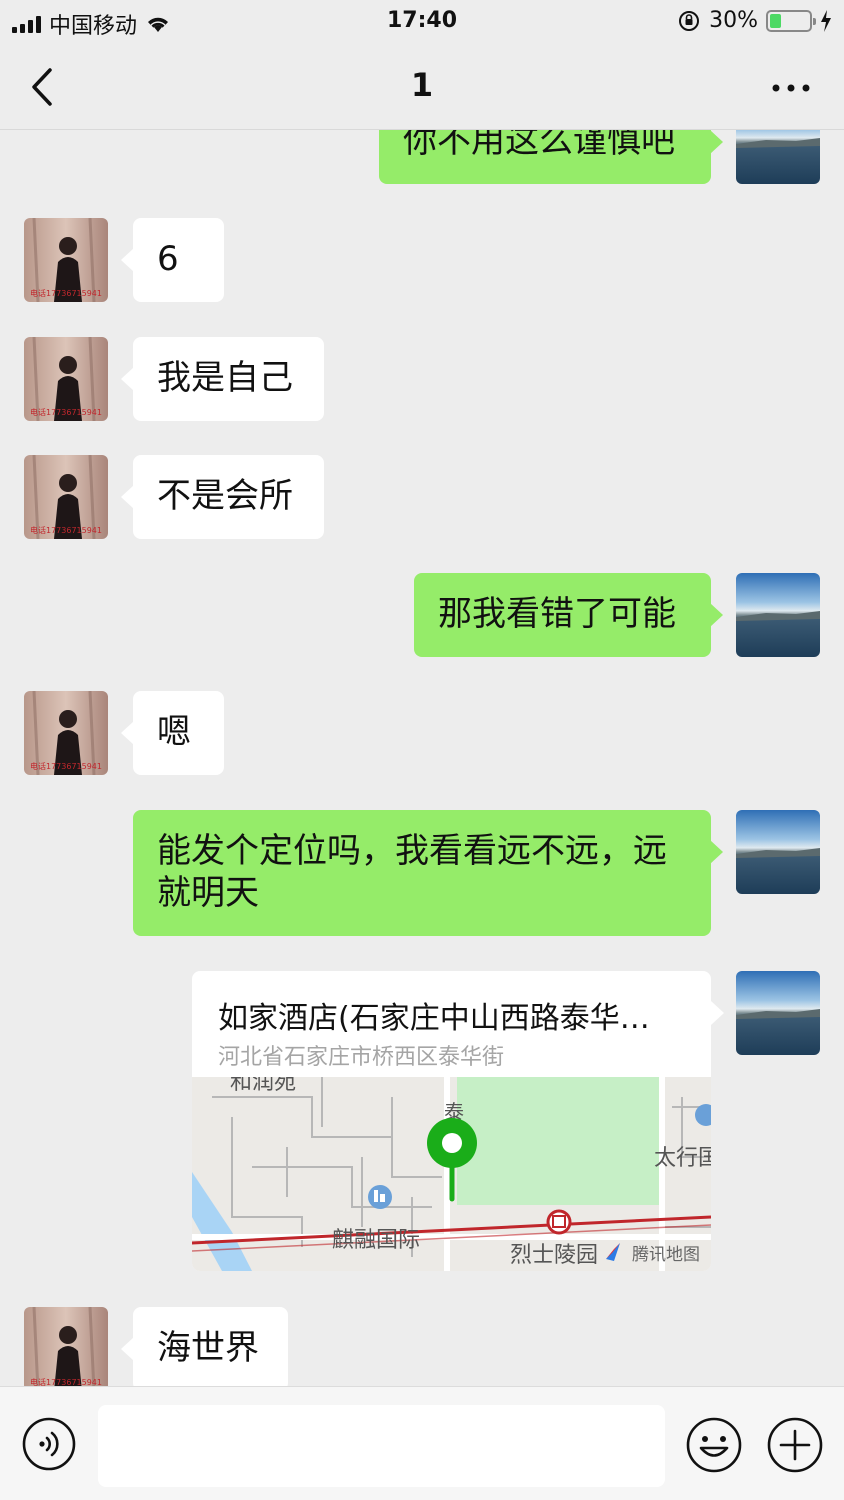 Image resolution: width=844 pixels, height=1500 pixels. I want to click on emoji-button, so click(714, 1445).